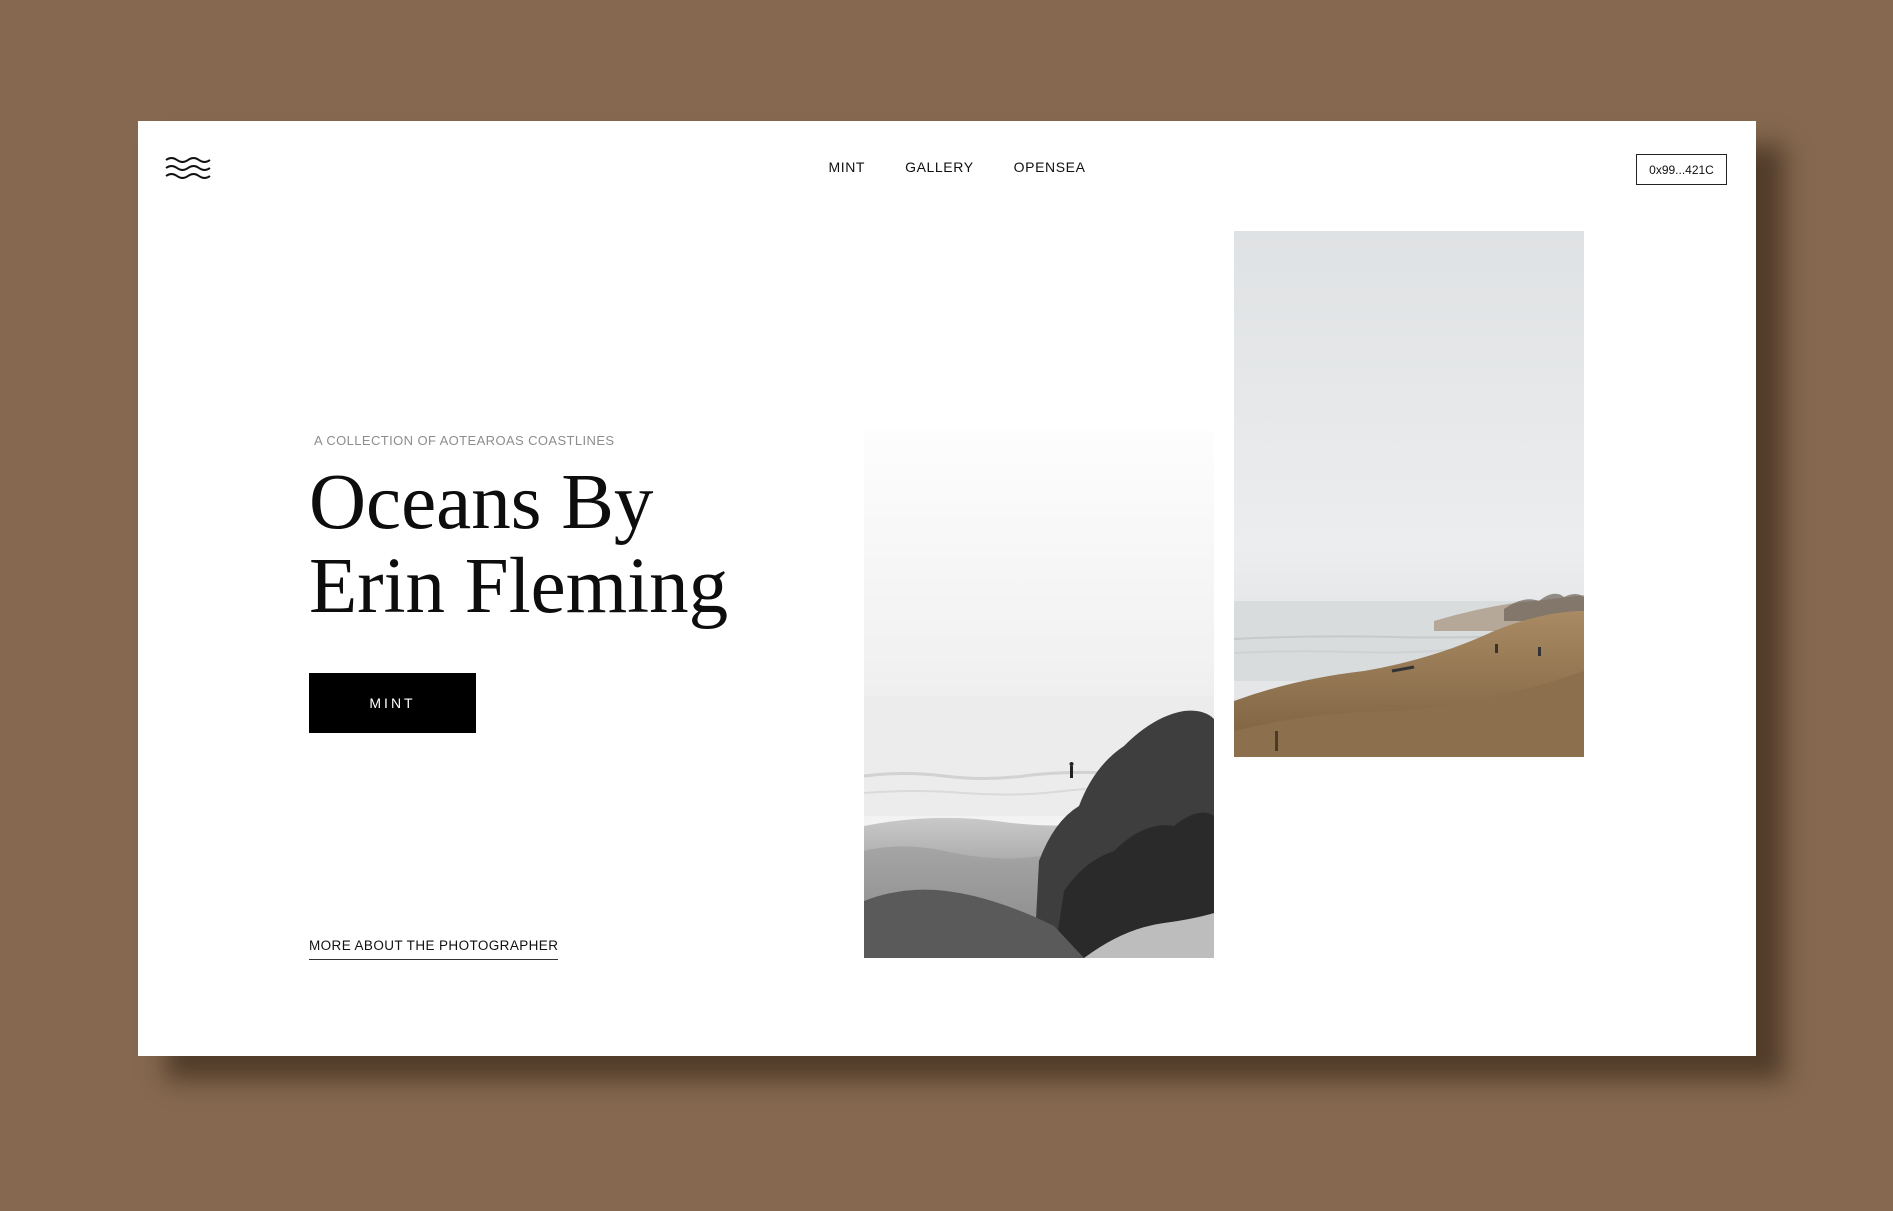 This screenshot has height=1211, width=1893. I want to click on mint-button: MINT, so click(392, 703).